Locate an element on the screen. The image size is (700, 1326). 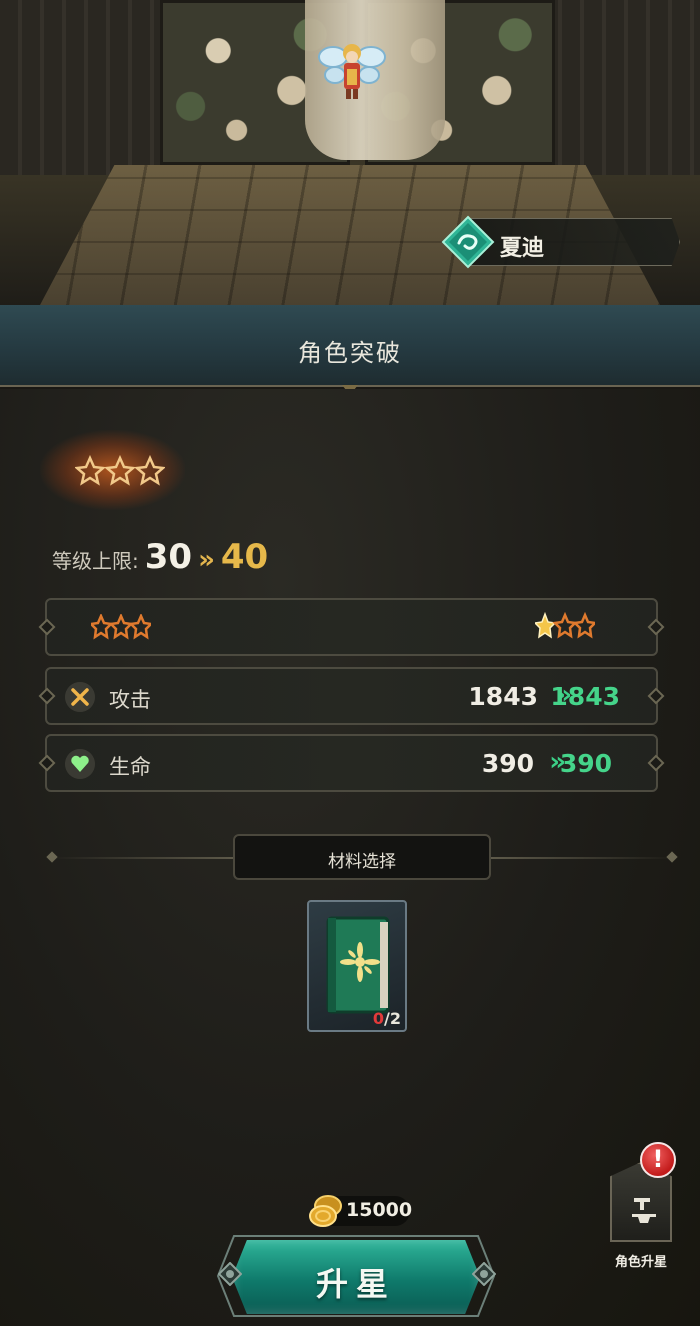
upgrade-star-button: 升星 is located at coordinates (356, 1277).